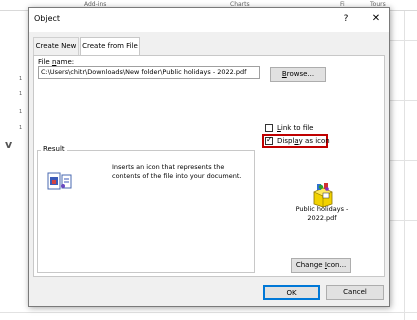  What do you see at coordinates (54, 149) in the screenshot?
I see `result-title: Result` at bounding box center [54, 149].